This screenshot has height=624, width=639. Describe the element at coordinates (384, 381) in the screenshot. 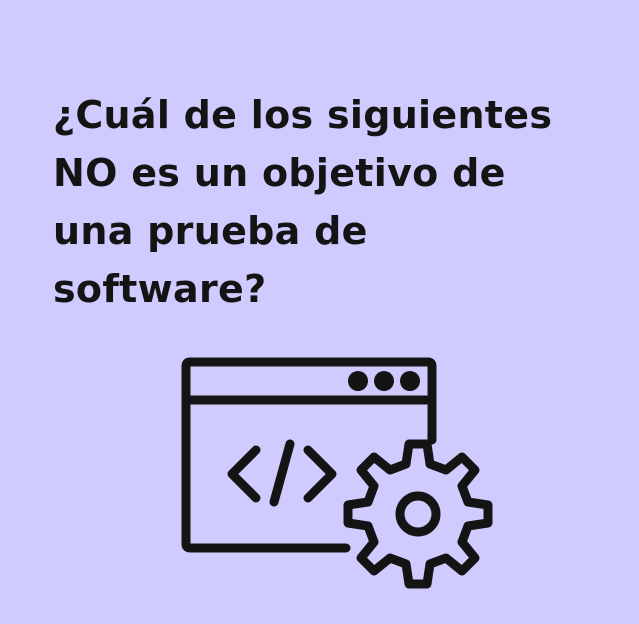

I see `window-dots-icon` at that location.